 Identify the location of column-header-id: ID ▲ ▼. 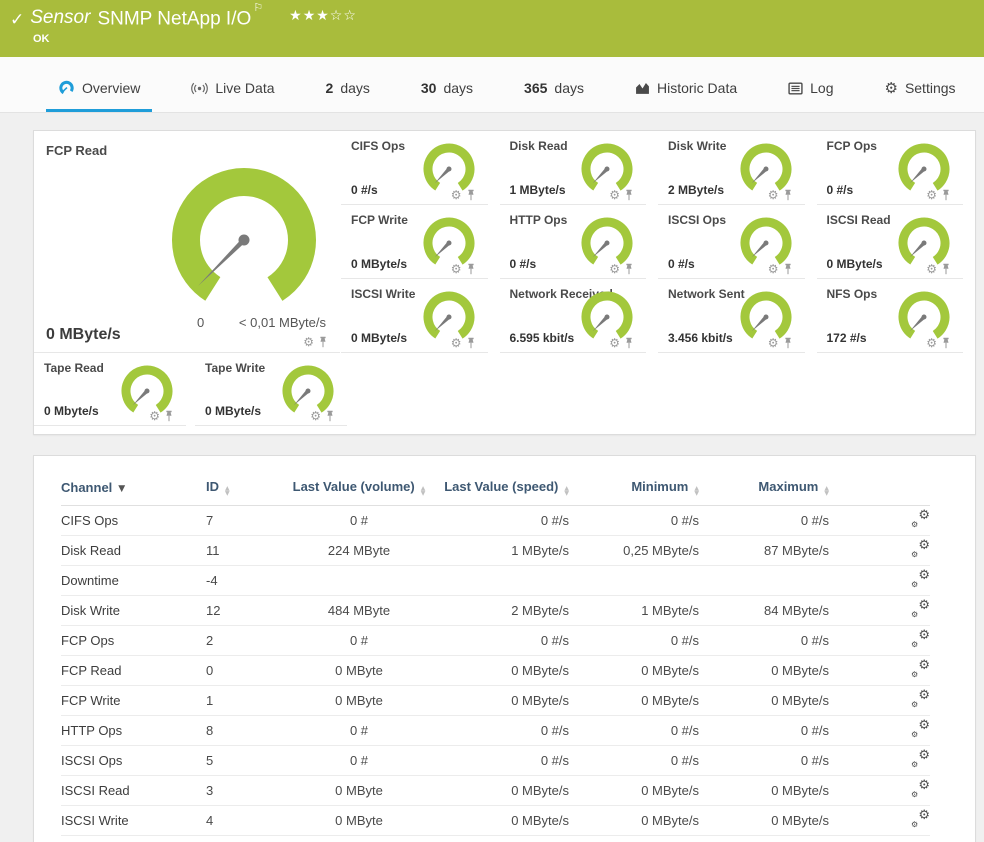
(245, 489).